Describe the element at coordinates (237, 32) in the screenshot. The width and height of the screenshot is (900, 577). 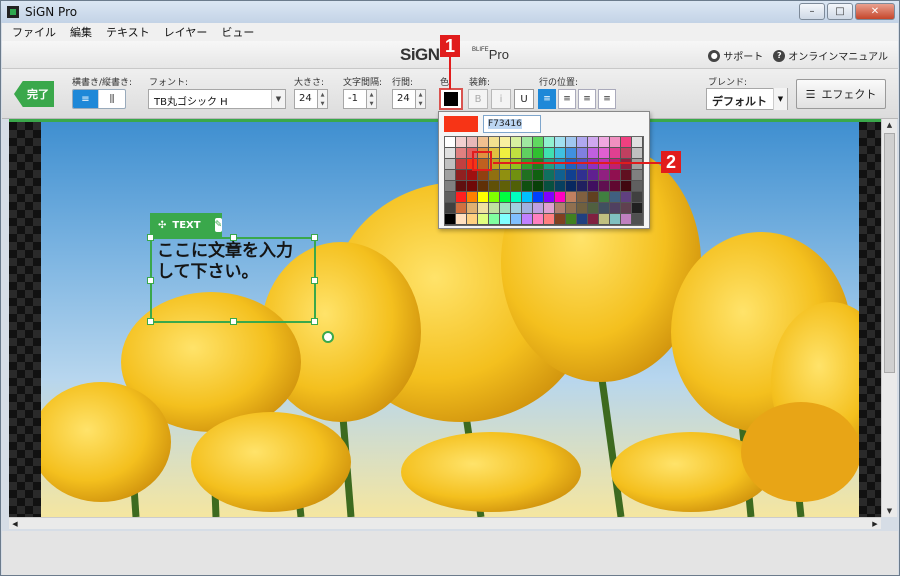
I see `menu-view: ビュー` at that location.